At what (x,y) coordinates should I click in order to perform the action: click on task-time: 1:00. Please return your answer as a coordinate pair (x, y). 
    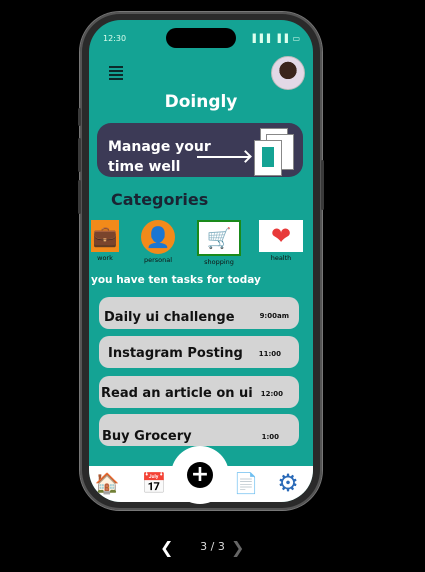
    Looking at the image, I should click on (270, 437).